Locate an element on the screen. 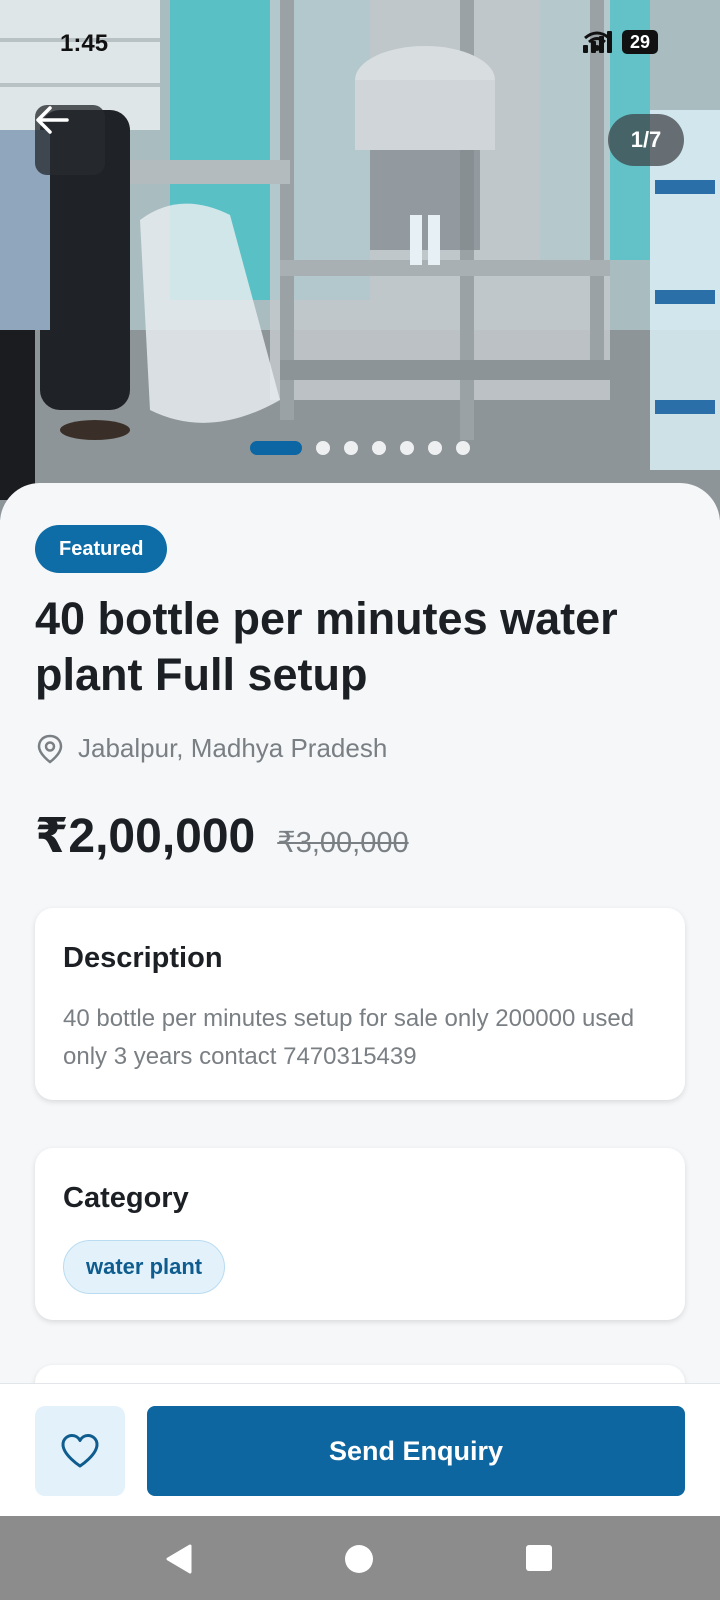 This screenshot has height=1600, width=720. favorite-button is located at coordinates (80, 1451).